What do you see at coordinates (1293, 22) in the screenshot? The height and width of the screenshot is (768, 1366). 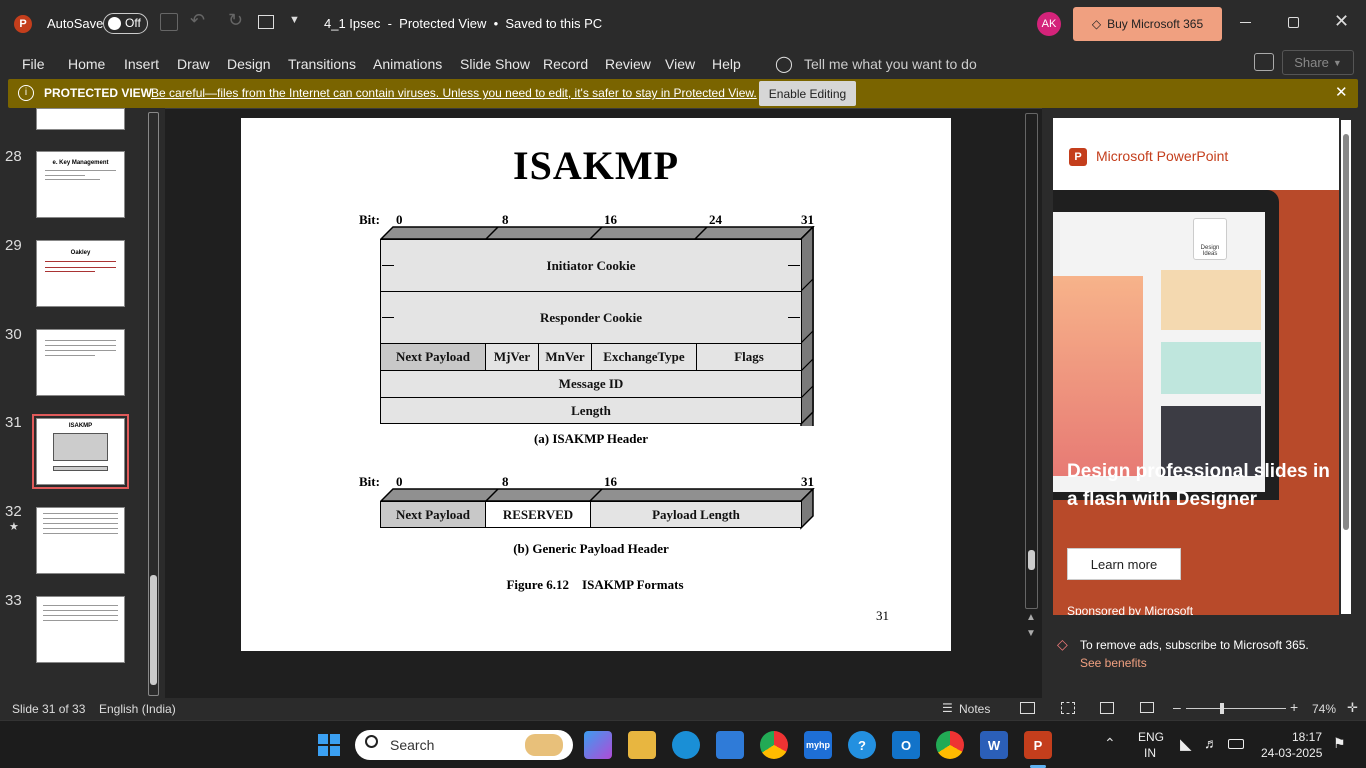 I see `restore-icon` at bounding box center [1293, 22].